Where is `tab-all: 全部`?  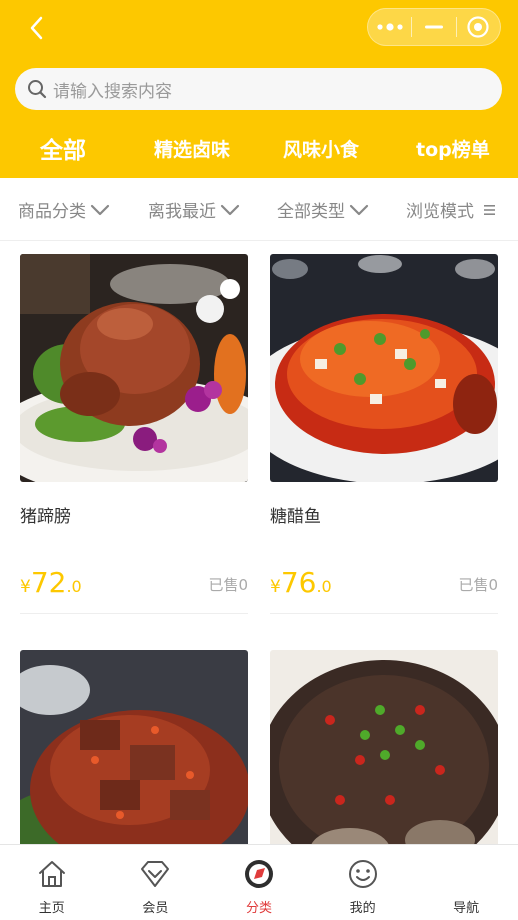 tab-all: 全部 is located at coordinates (63, 148).